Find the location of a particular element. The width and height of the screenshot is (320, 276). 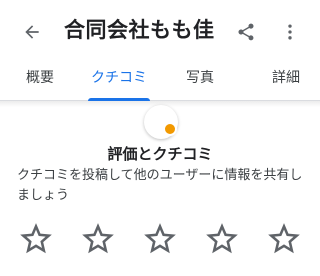

star-5-icon is located at coordinates (284, 239).